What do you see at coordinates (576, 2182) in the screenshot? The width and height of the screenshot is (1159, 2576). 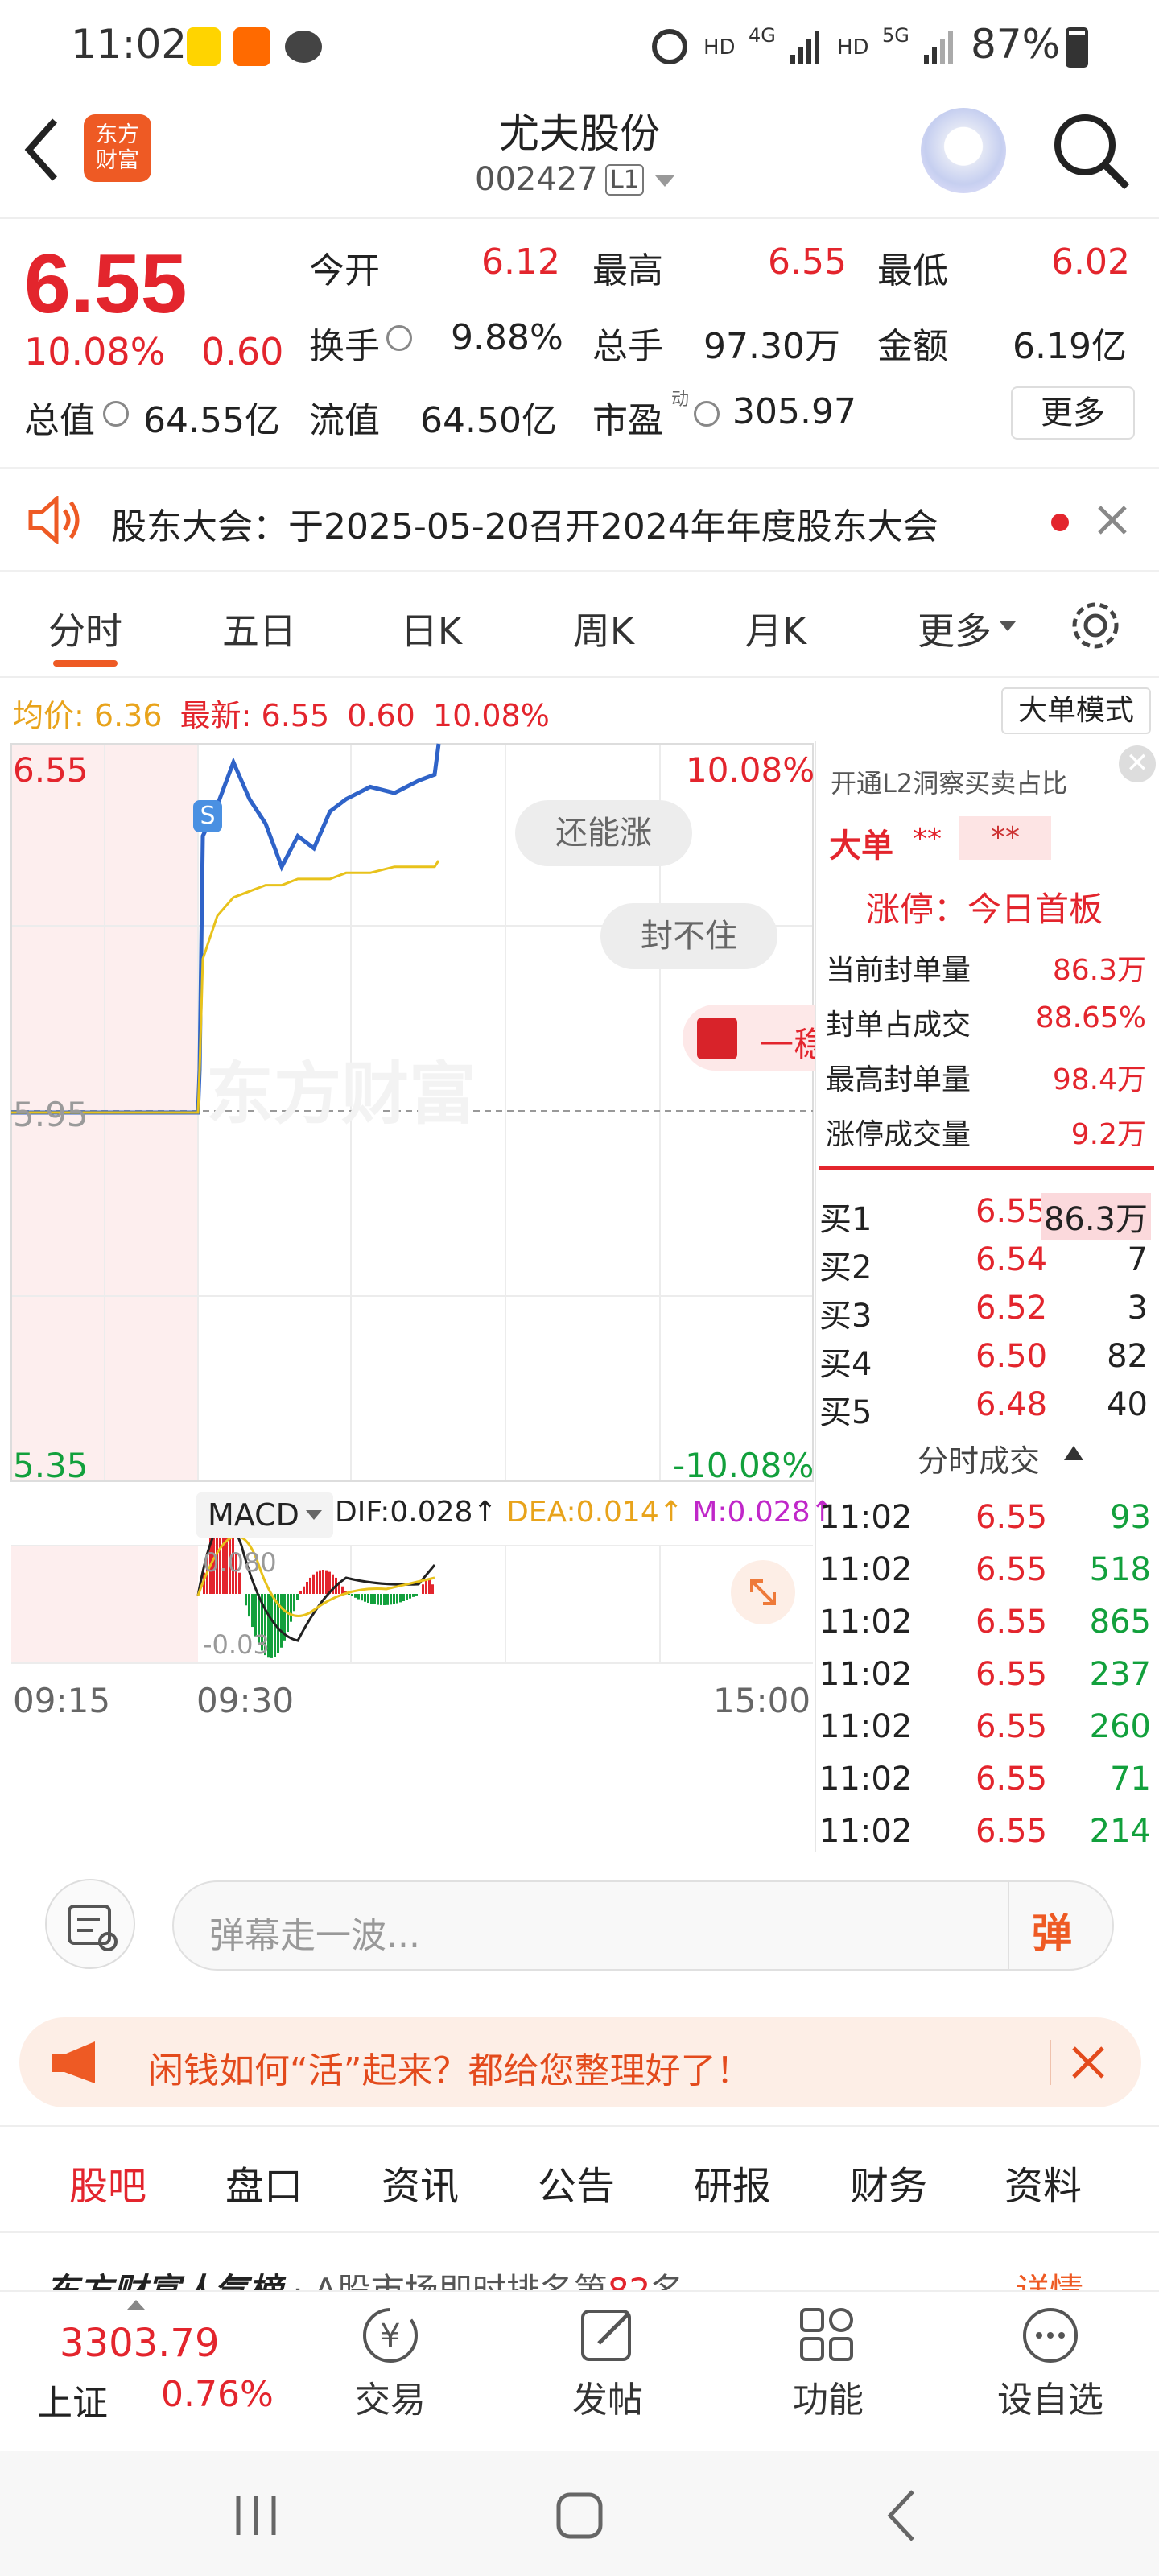 I see `tab-announcement: 公告` at bounding box center [576, 2182].